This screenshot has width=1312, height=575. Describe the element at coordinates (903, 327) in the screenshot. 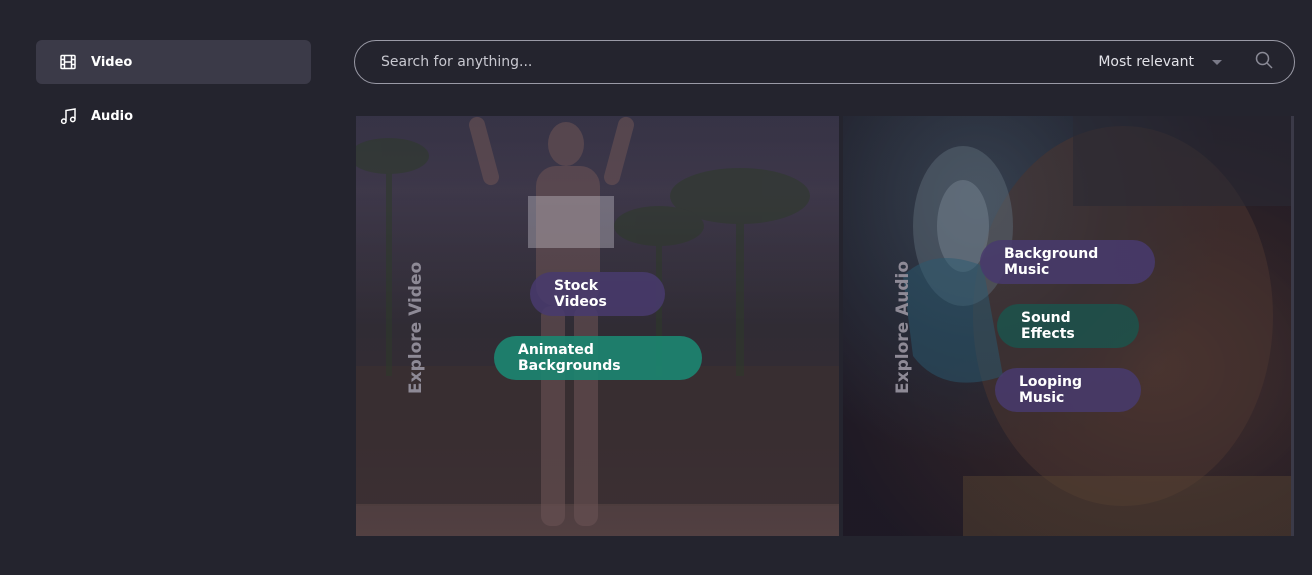

I see `explore-audio-heading: Explore Audio` at that location.